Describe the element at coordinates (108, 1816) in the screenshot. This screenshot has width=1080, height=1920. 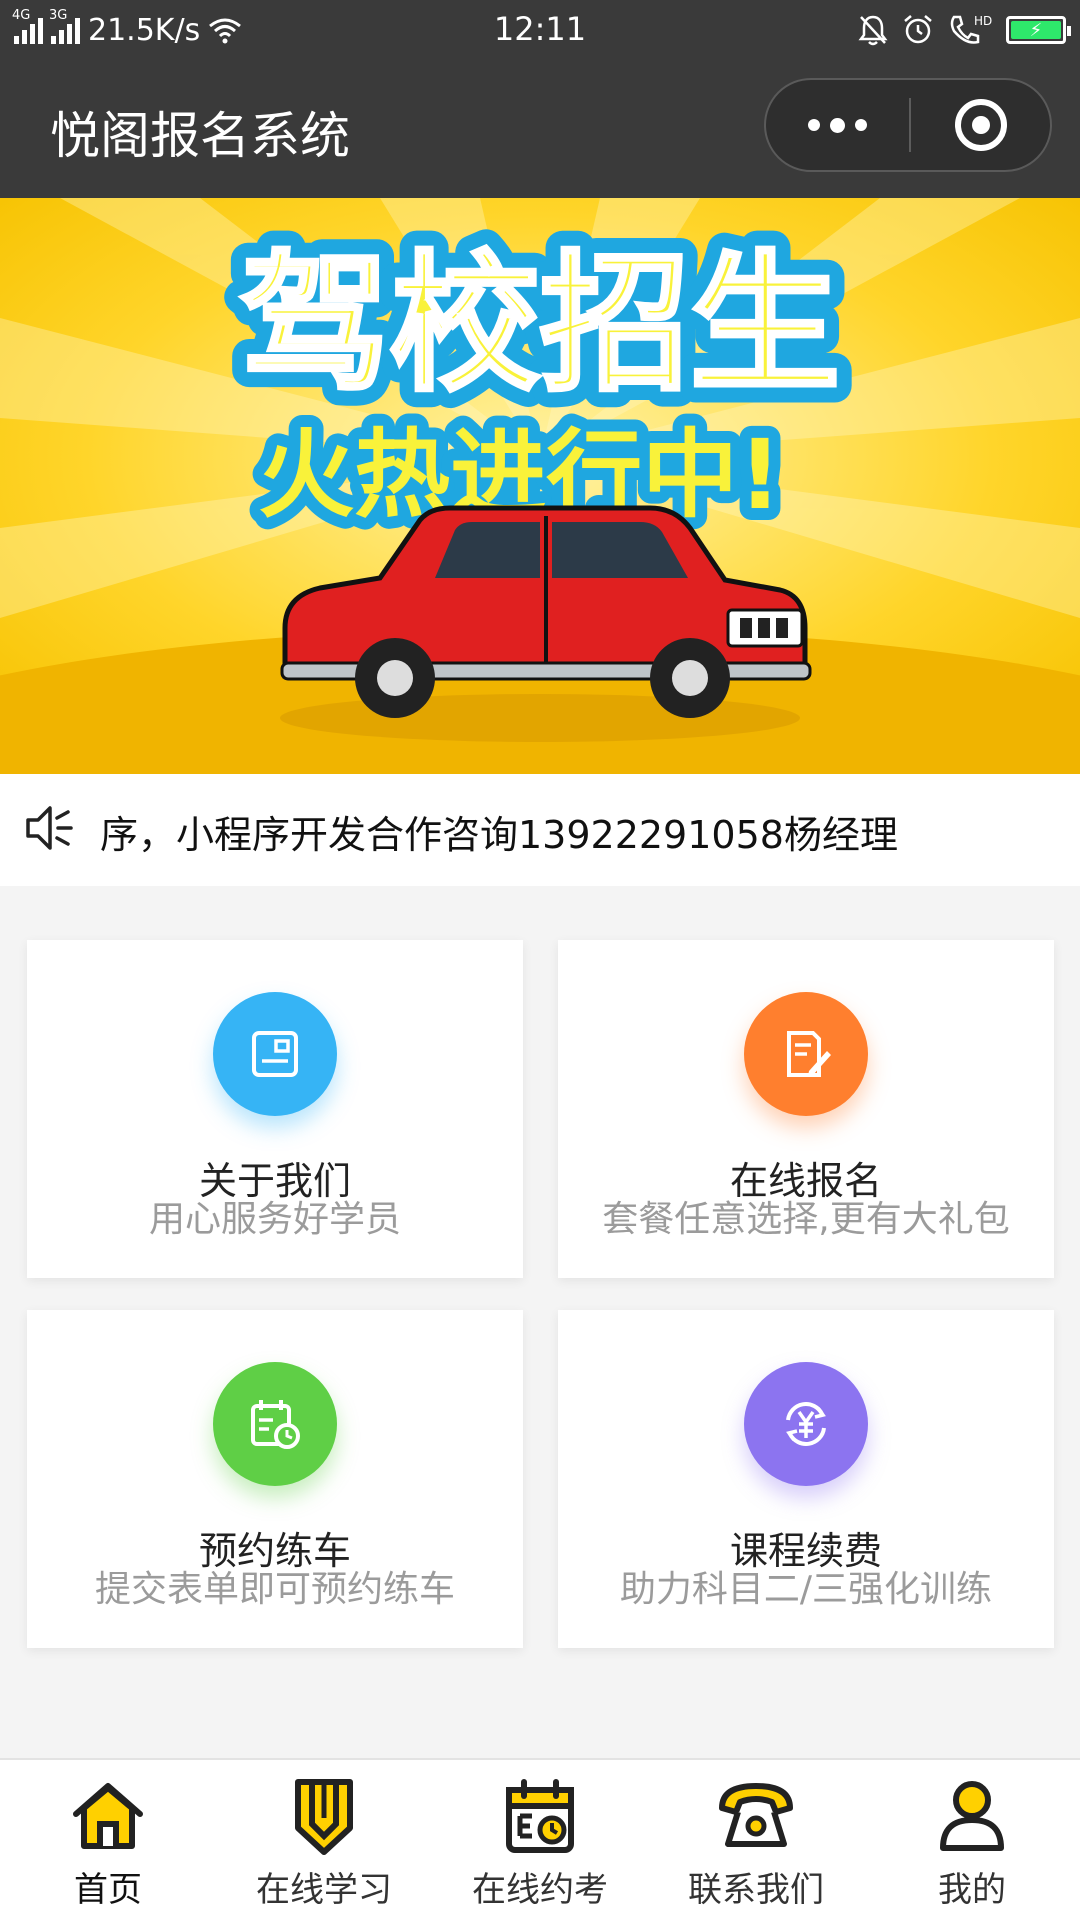
I see `home-icon` at that location.